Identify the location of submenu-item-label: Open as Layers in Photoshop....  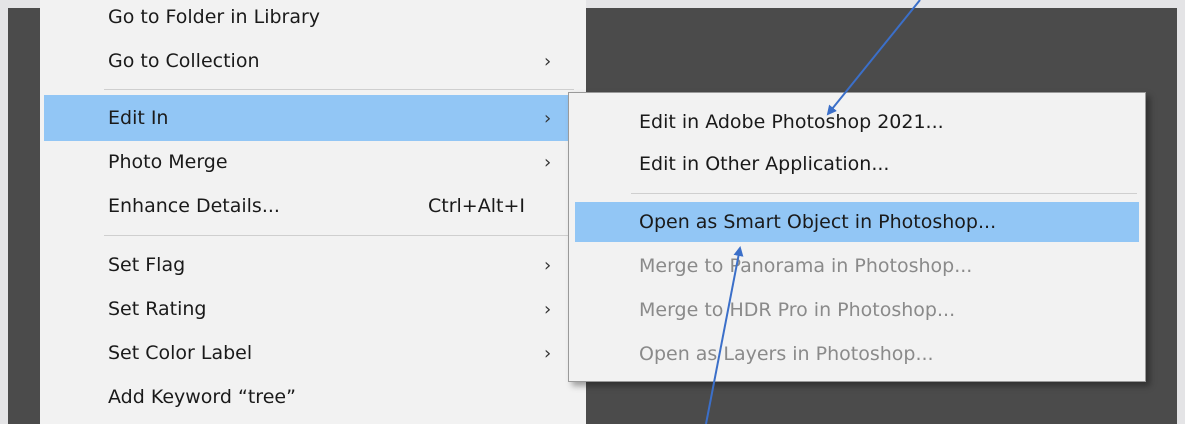
(786, 354).